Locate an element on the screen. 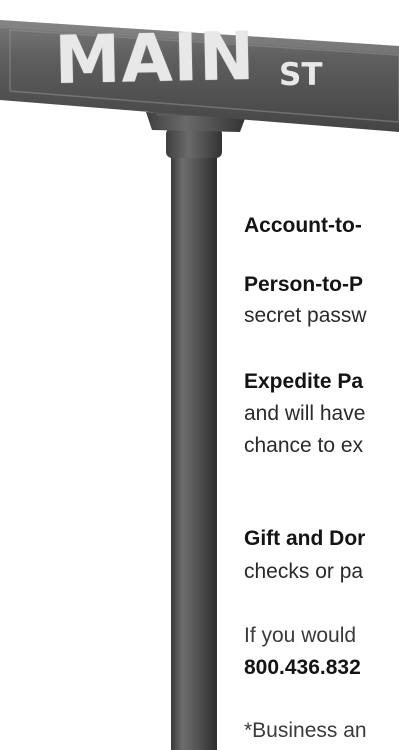  account-heading: Account-to- is located at coordinates (303, 225).